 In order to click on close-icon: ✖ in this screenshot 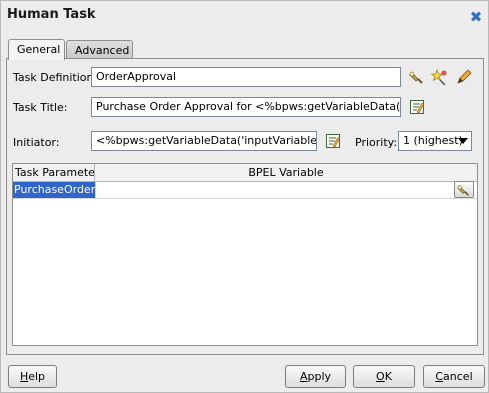, I will do `click(476, 17)`.